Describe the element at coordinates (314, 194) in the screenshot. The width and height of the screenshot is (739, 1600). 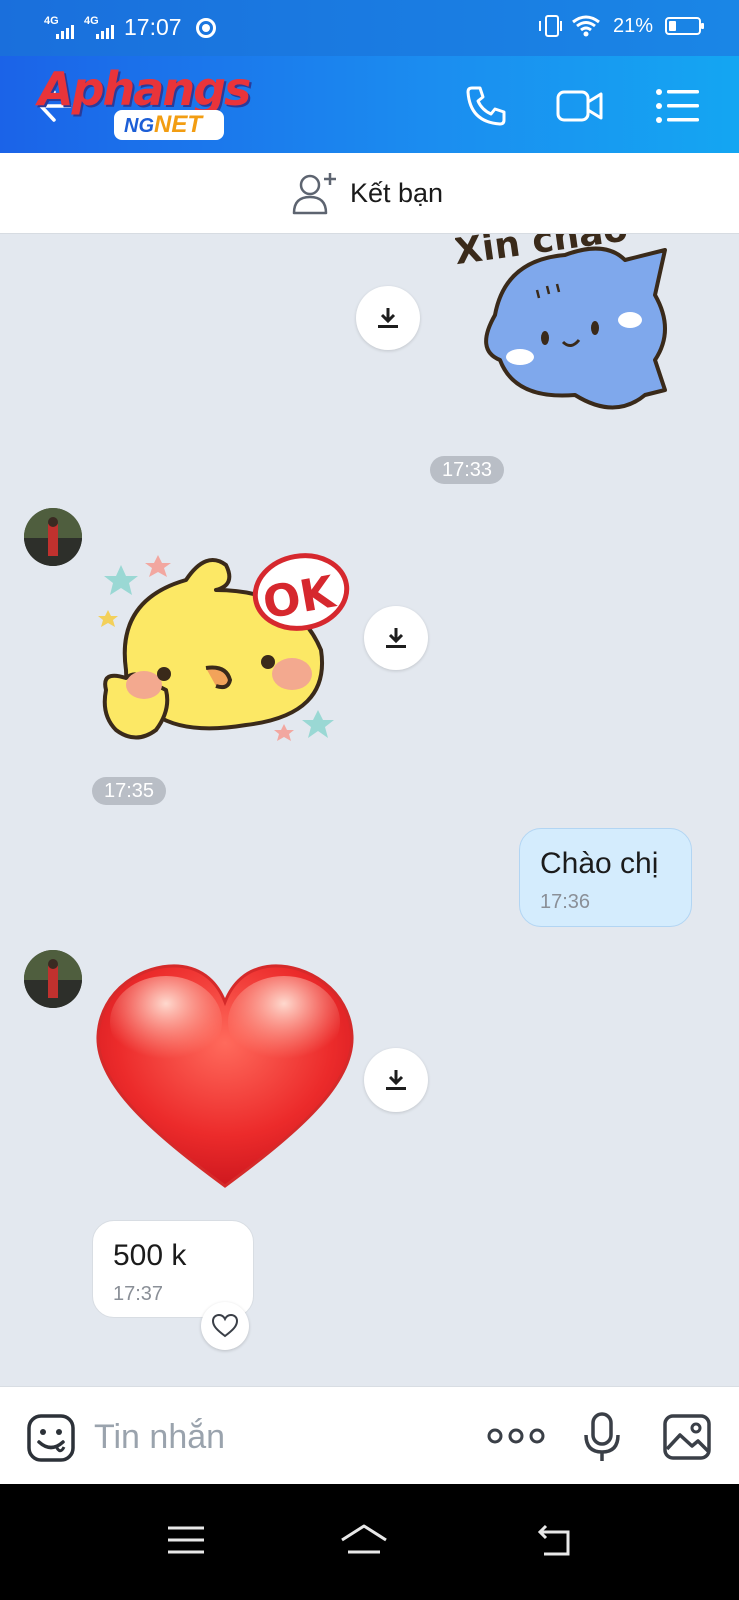
I see `add-user-icon` at that location.